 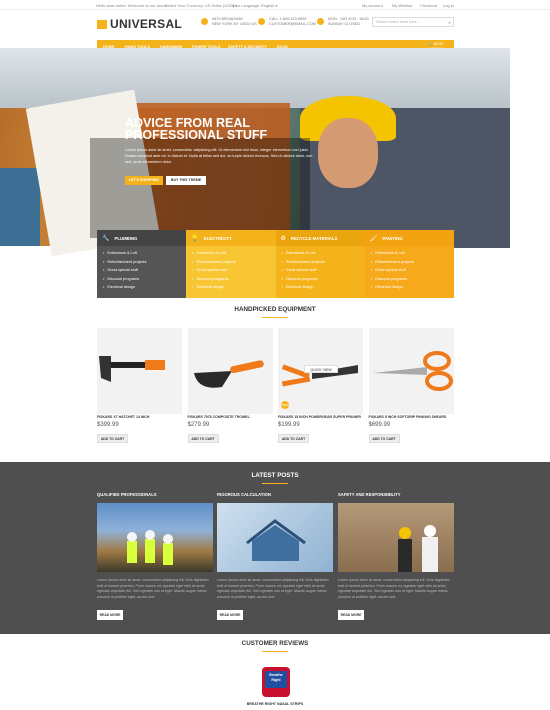 What do you see at coordinates (106, 238) in the screenshot?
I see `wrench-icon: 🔧` at bounding box center [106, 238].